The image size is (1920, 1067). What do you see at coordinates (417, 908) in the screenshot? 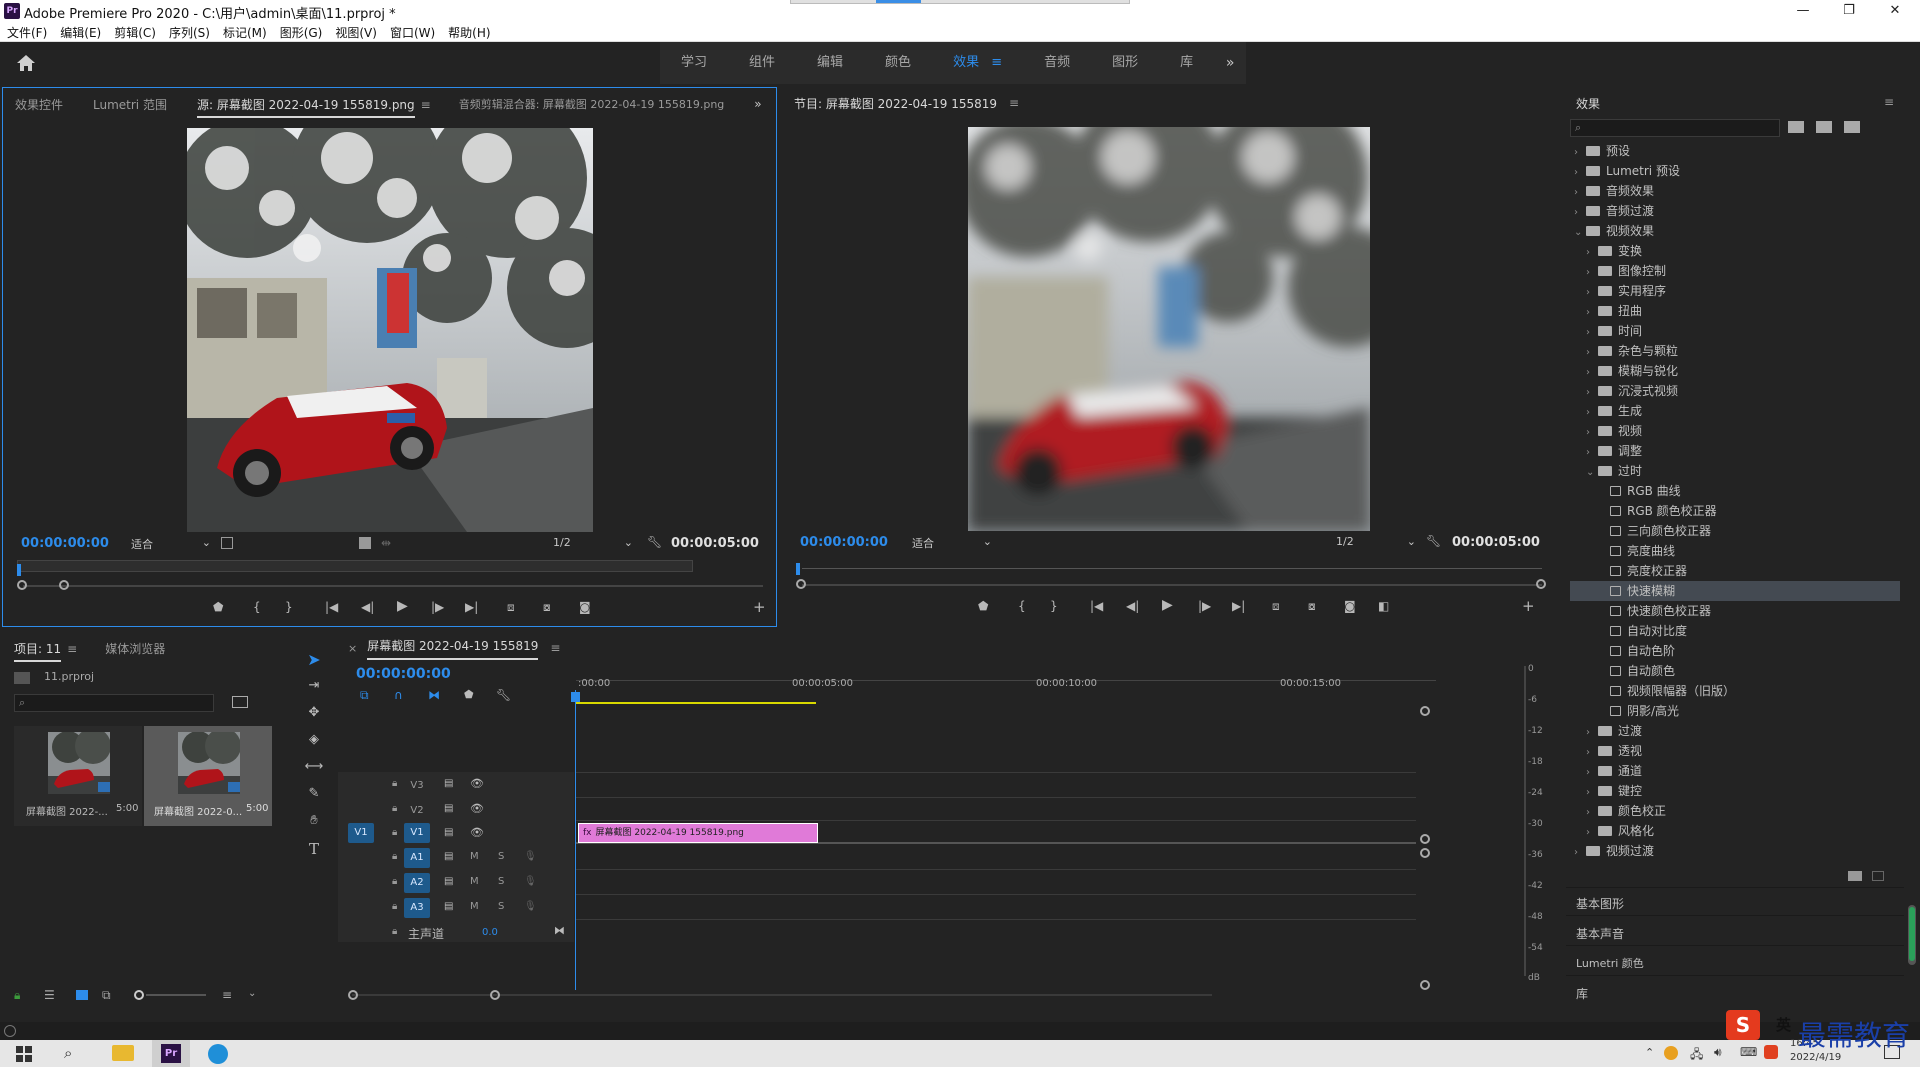
I see `track-target-a3: A3` at bounding box center [417, 908].